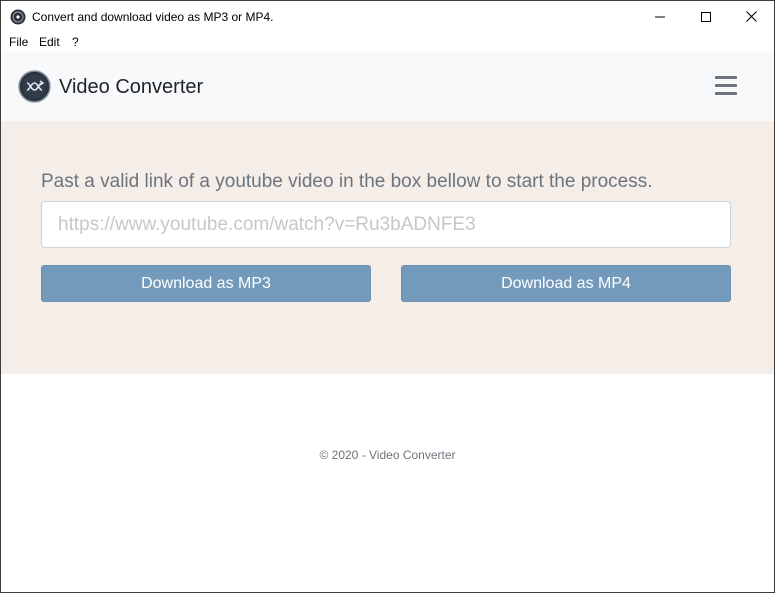  I want to click on menu-file: File, so click(18, 42).